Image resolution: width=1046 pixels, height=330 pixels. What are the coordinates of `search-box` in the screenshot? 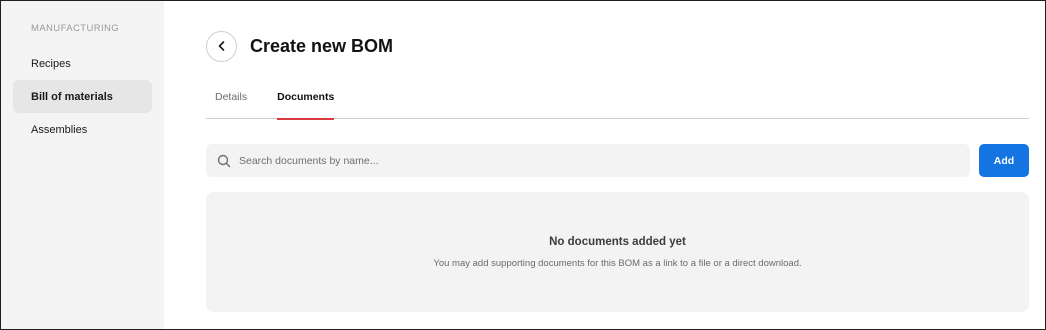 It's located at (588, 160).